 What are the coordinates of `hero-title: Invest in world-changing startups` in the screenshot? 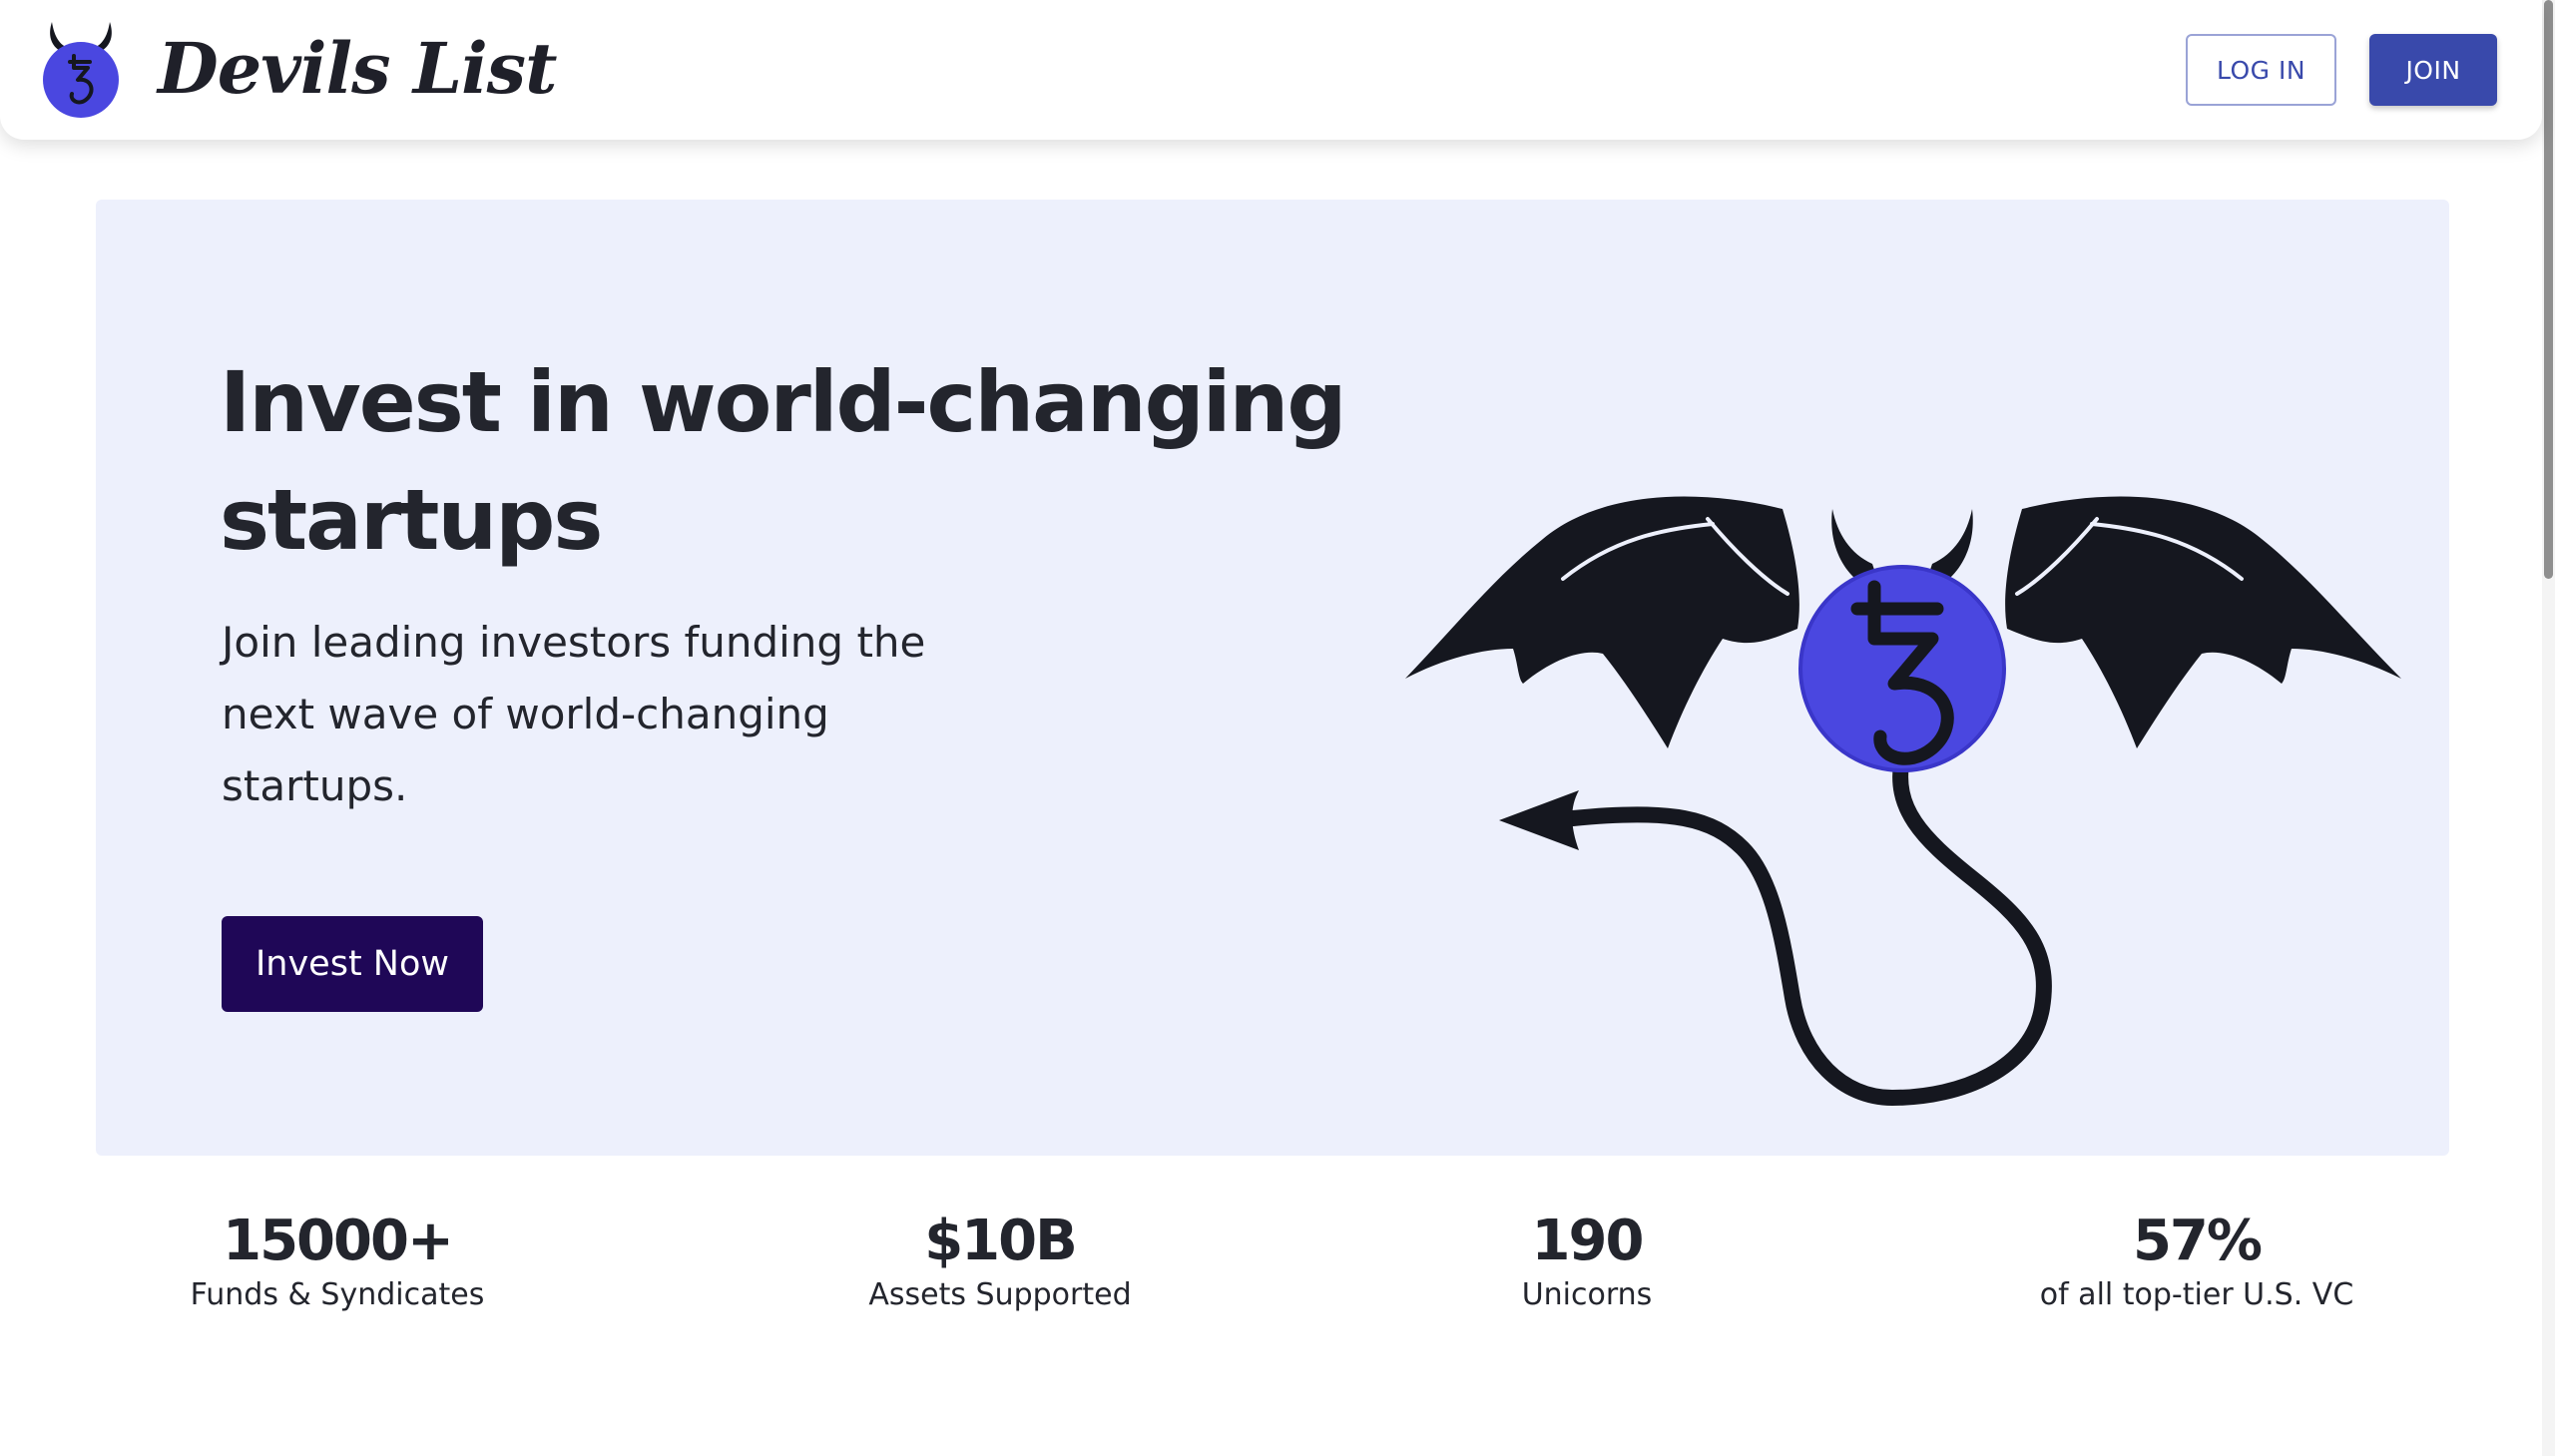 It's located at (783, 461).